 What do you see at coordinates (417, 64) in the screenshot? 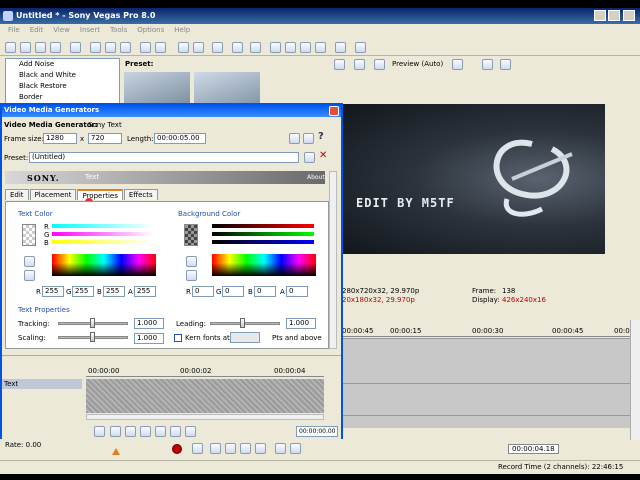
I see `preview-mode-dropdown: Preview (Auto)` at bounding box center [417, 64].